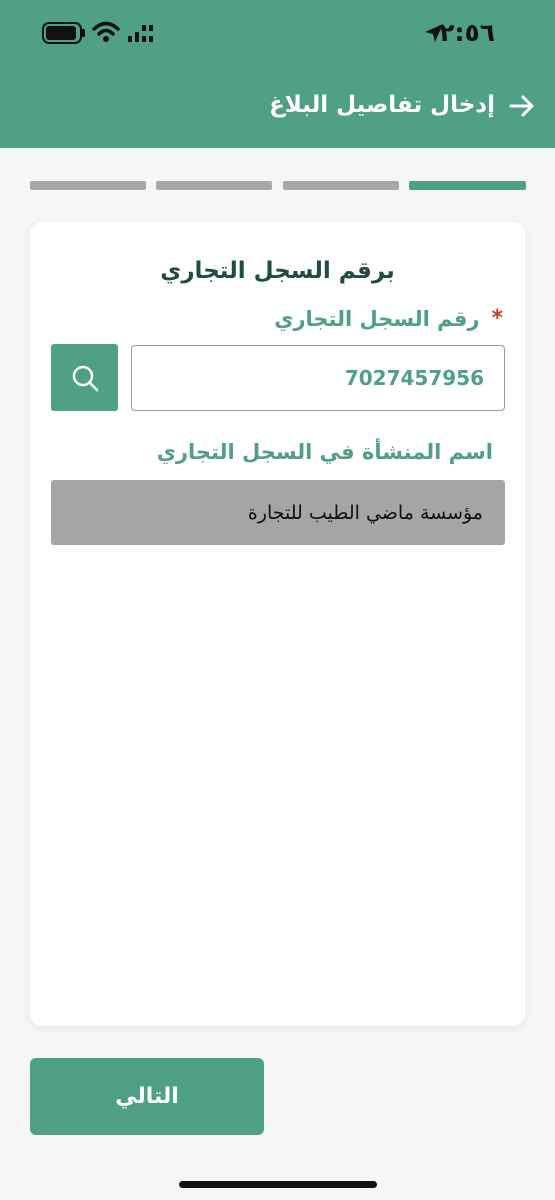 The width and height of the screenshot is (555, 1200). What do you see at coordinates (467, 32) in the screenshot?
I see `status-time: ٢:٥٦` at bounding box center [467, 32].